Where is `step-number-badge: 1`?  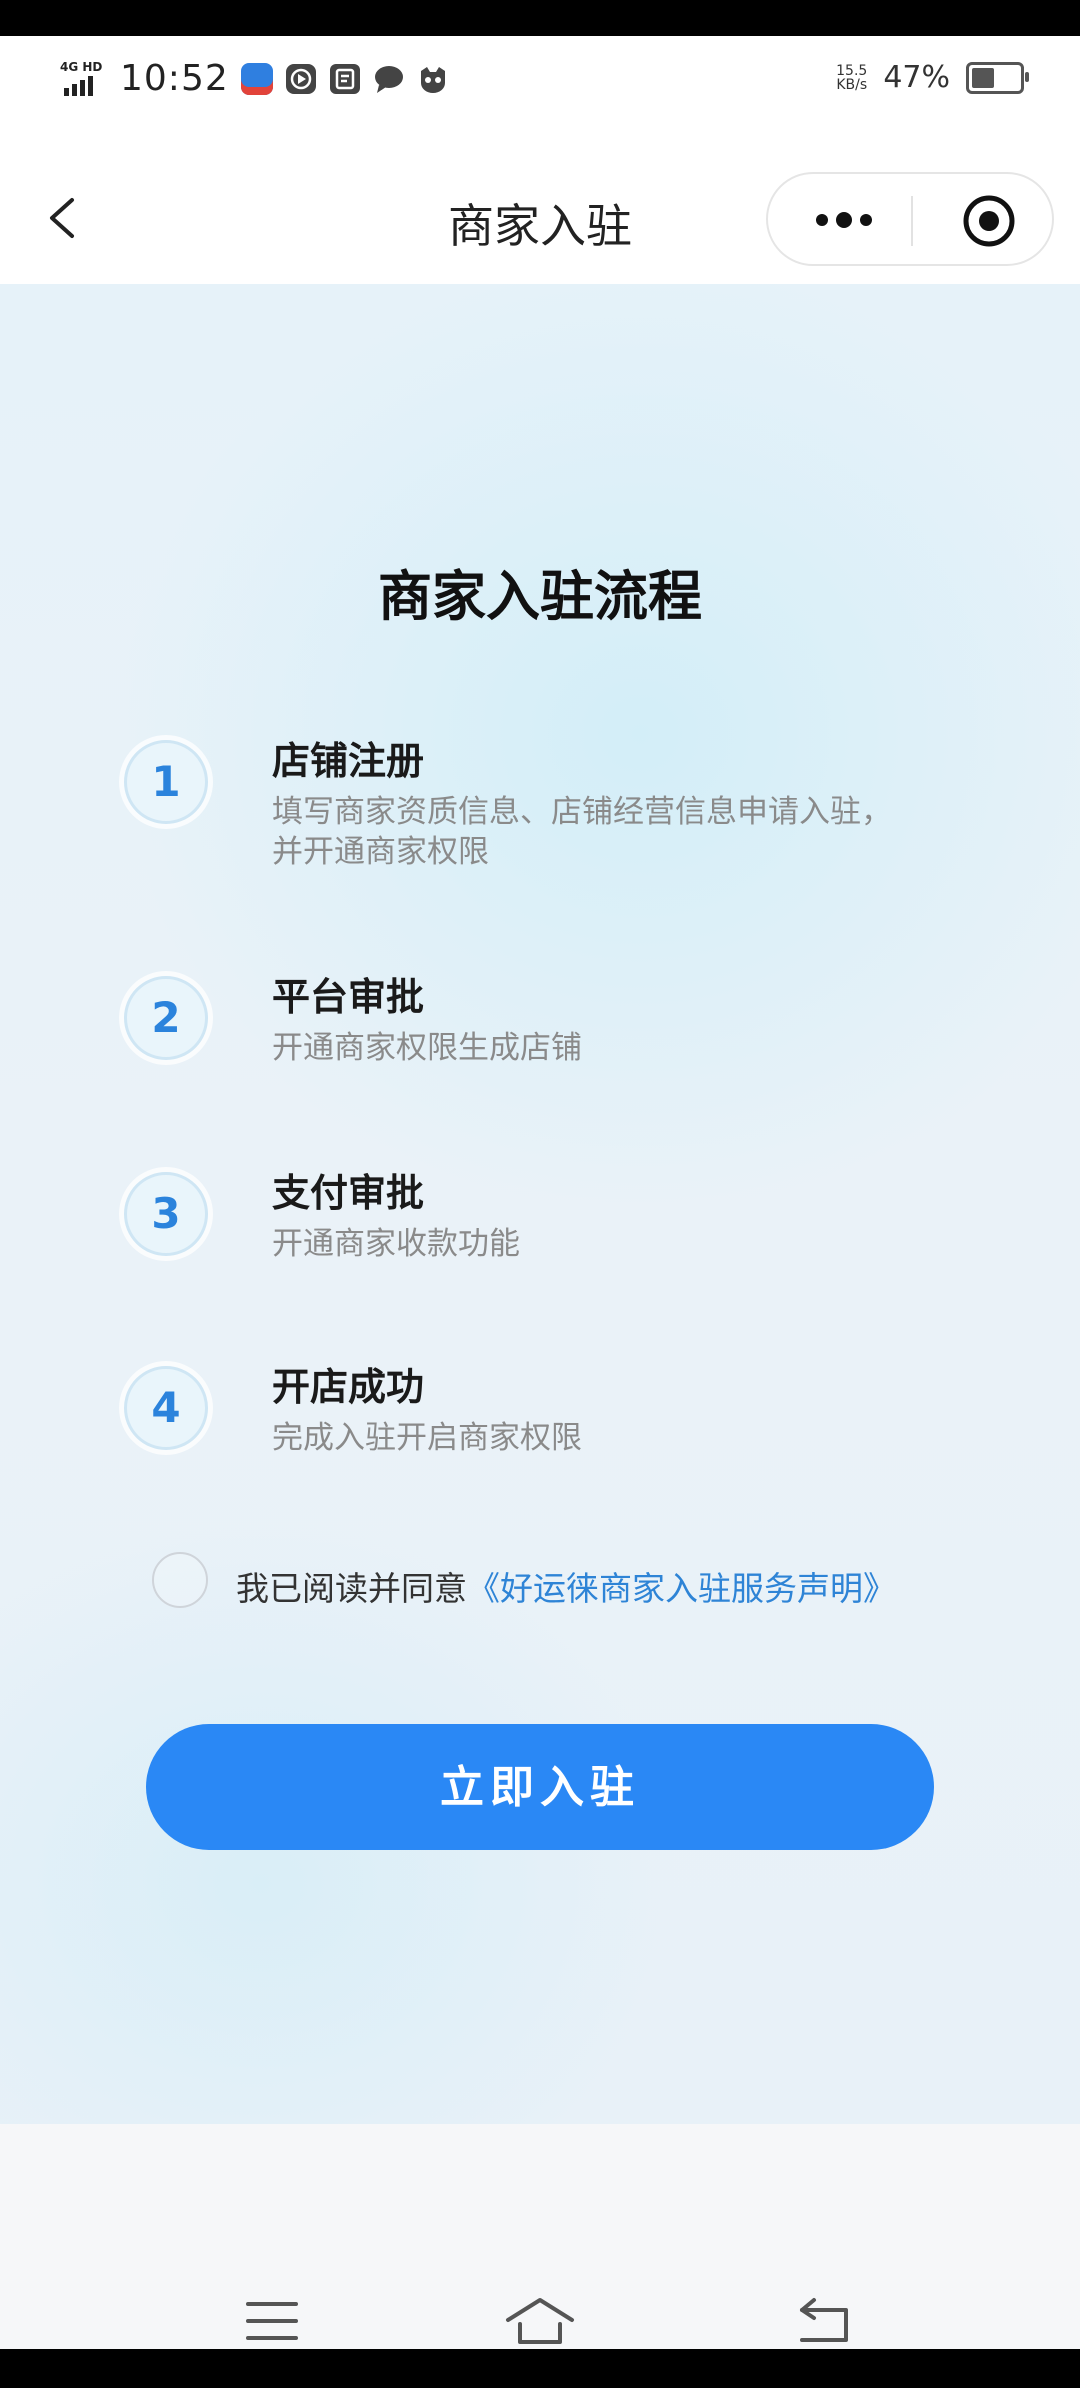
step-number-badge: 1 is located at coordinates (166, 782).